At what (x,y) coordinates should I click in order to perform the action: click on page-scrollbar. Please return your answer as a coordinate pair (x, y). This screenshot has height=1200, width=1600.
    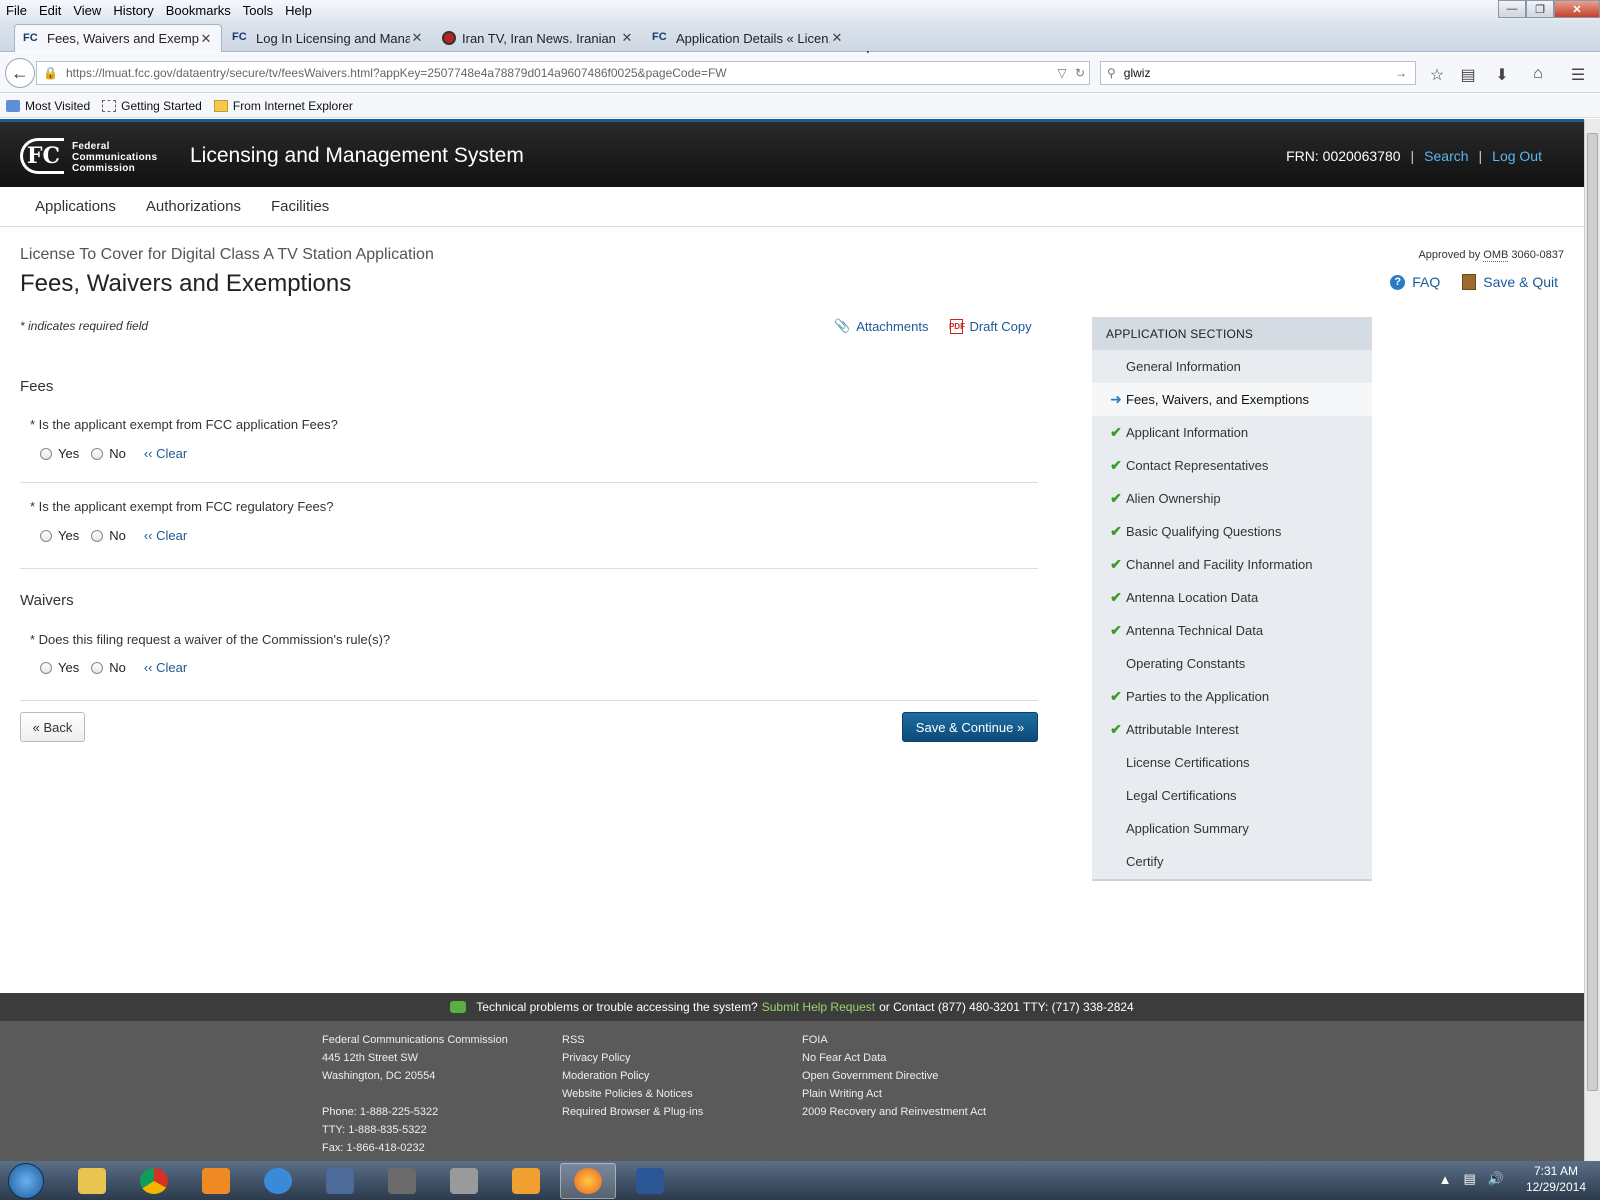
    Looking at the image, I should click on (1592, 640).